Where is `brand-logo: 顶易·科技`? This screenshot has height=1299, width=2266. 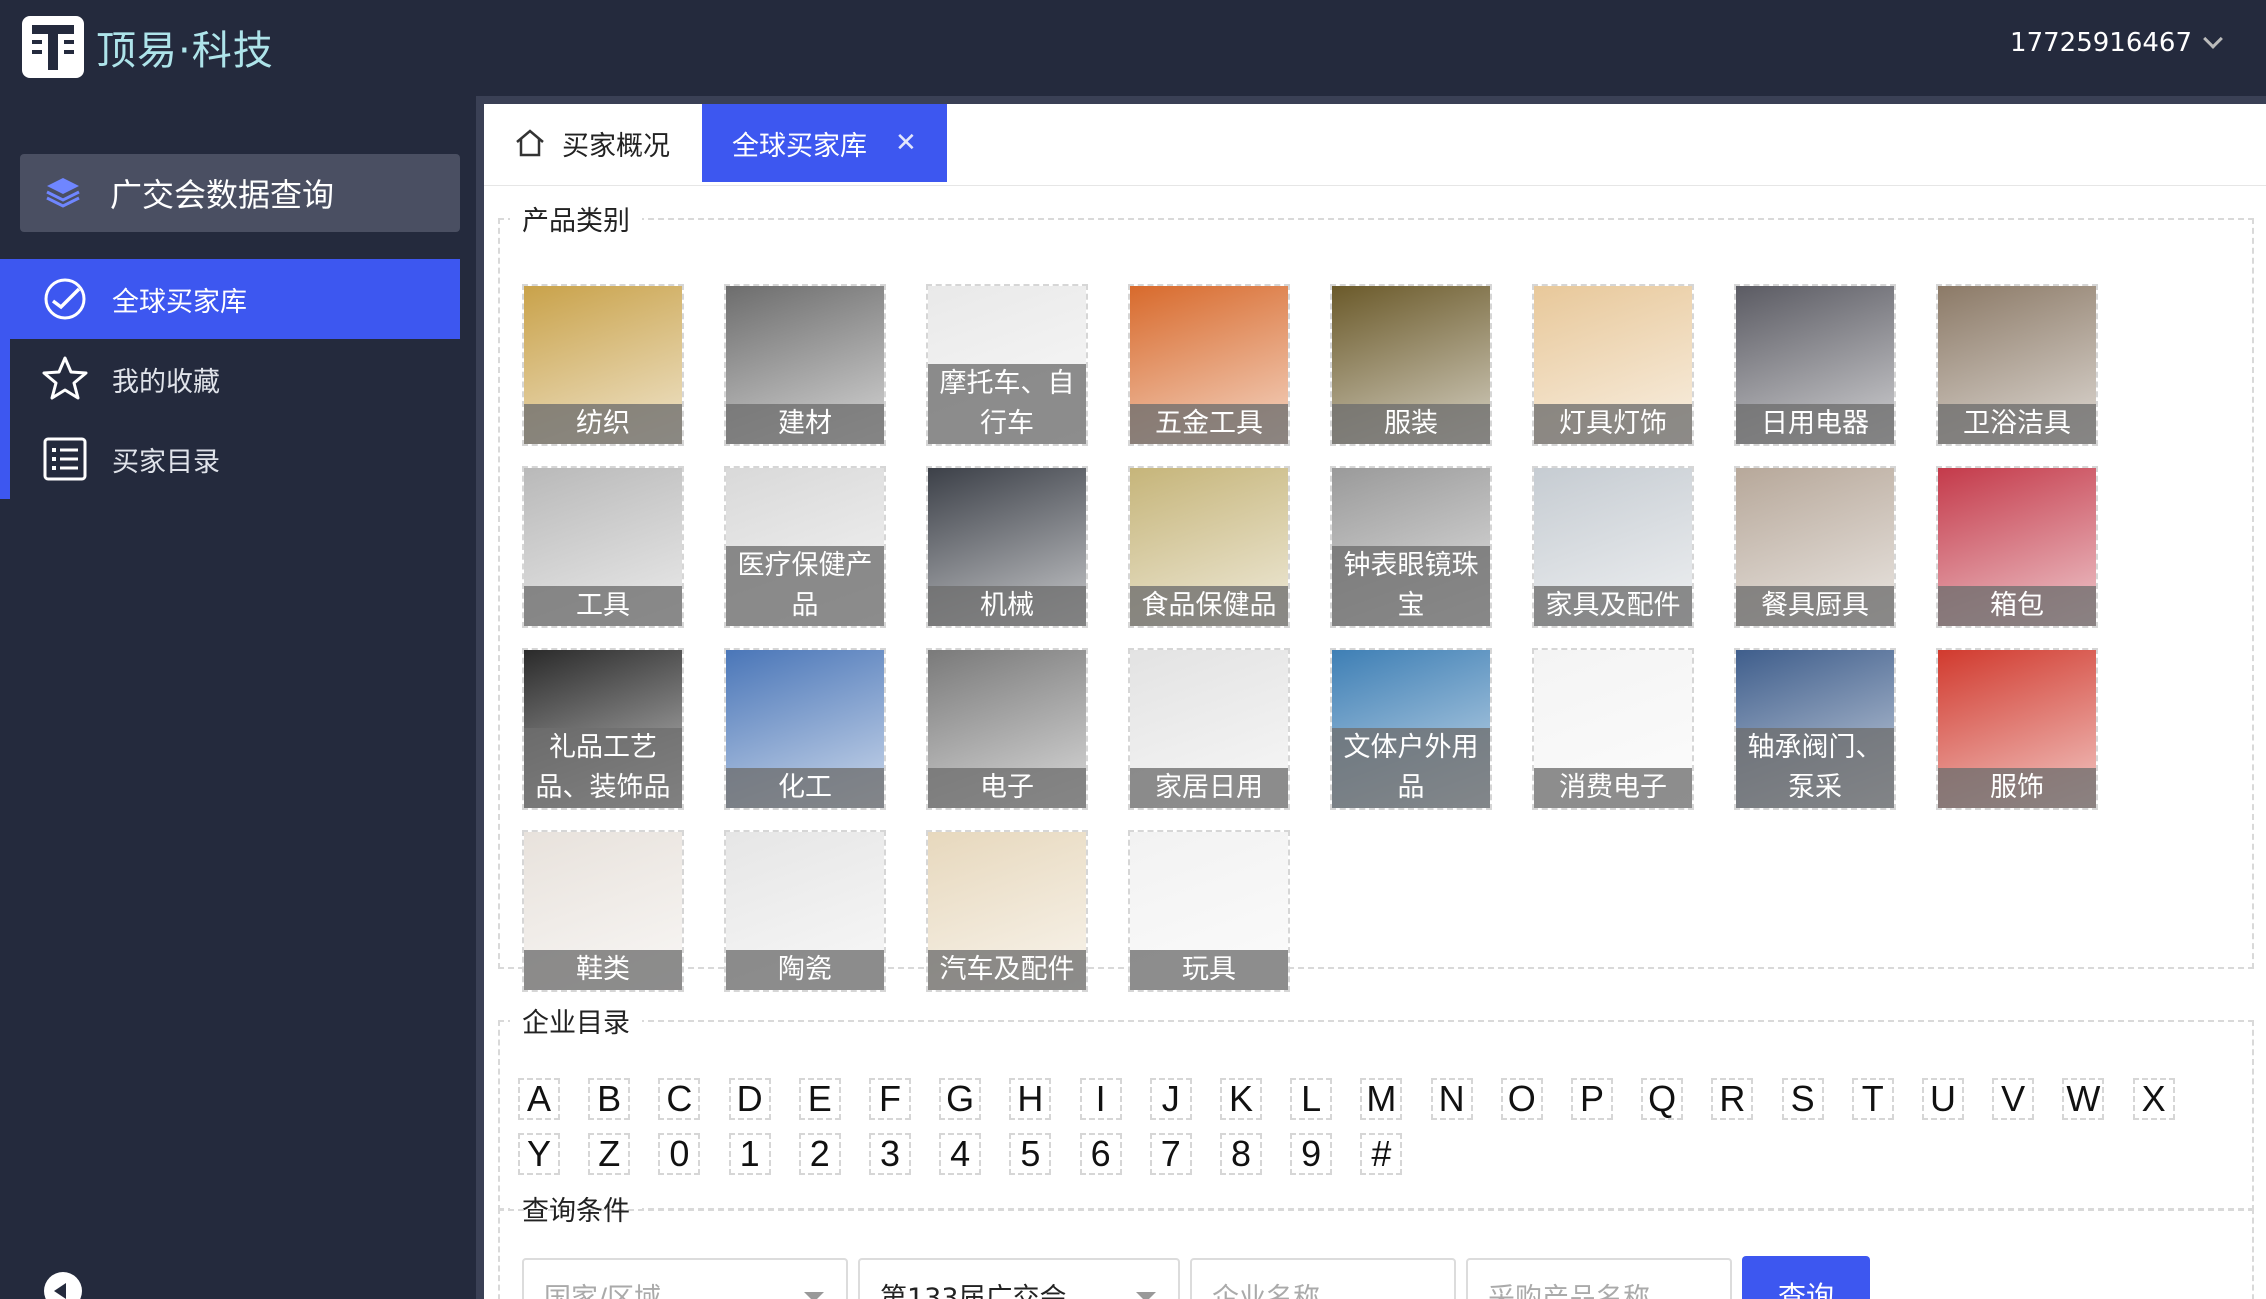 brand-logo: 顶易·科技 is located at coordinates (148, 47).